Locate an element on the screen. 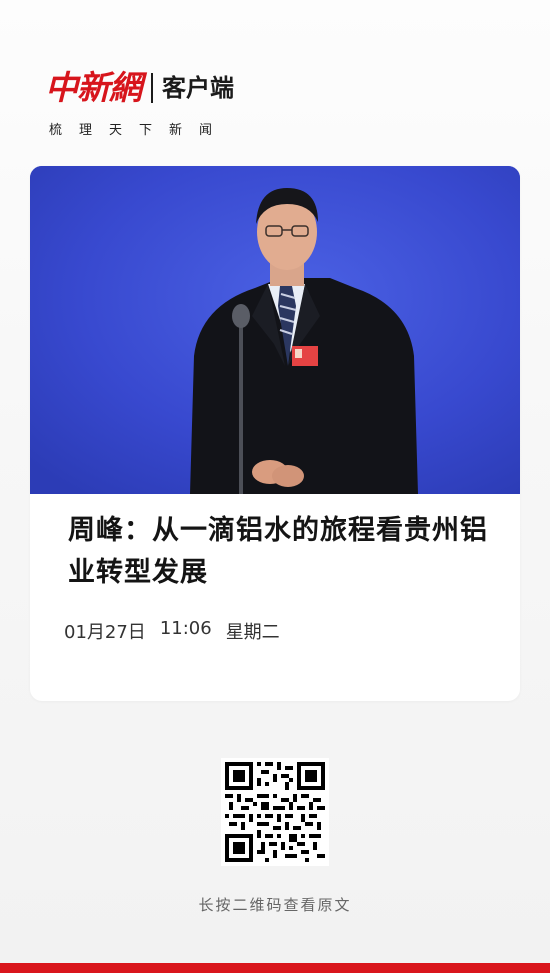 Image resolution: width=550 pixels, height=973 pixels. brand-header: 中新網 客户端 is located at coordinates (139, 88).